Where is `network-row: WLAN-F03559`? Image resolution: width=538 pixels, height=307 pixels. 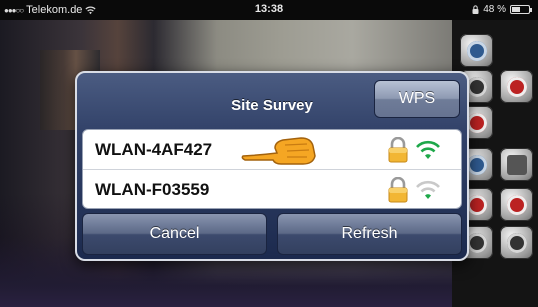 network-row: WLAN-F03559 is located at coordinates (272, 189).